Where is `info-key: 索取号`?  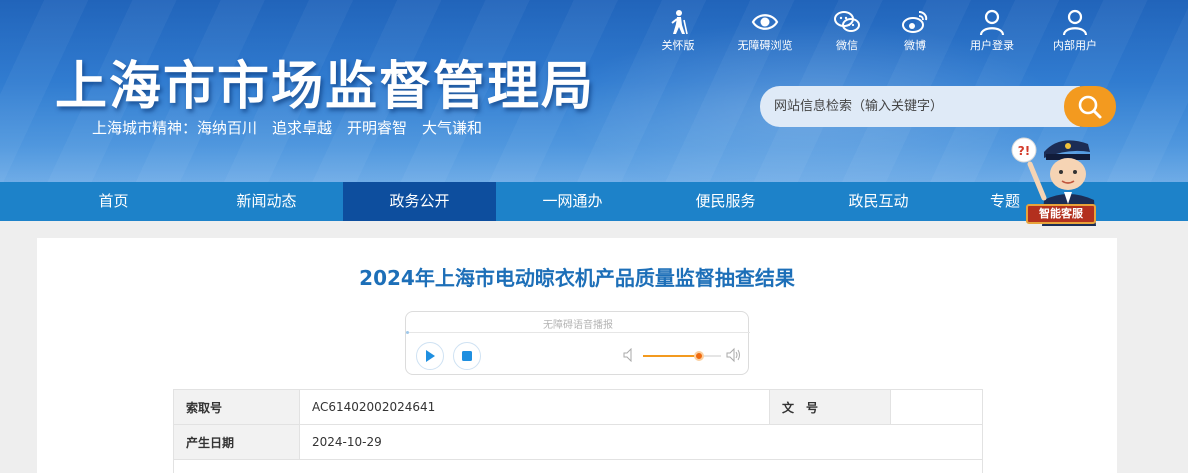 info-key: 索取号 is located at coordinates (236, 407).